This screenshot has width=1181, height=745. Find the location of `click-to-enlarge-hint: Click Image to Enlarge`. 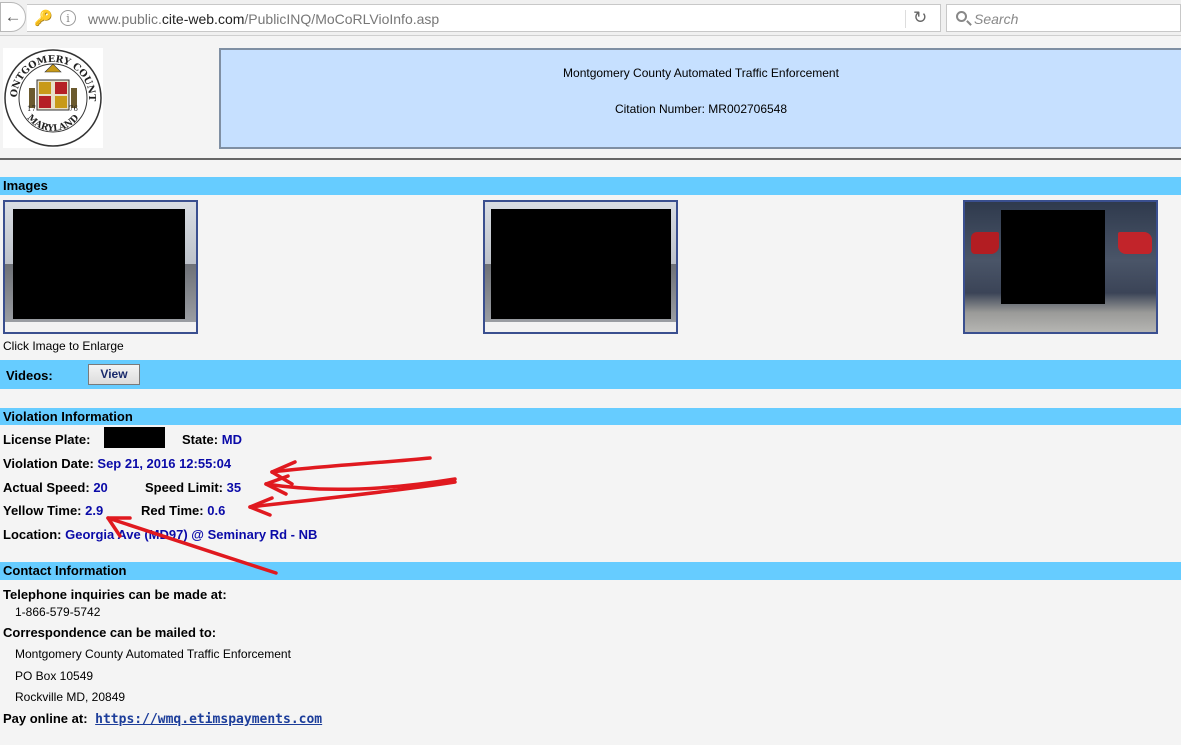

click-to-enlarge-hint: Click Image to Enlarge is located at coordinates (63, 346).